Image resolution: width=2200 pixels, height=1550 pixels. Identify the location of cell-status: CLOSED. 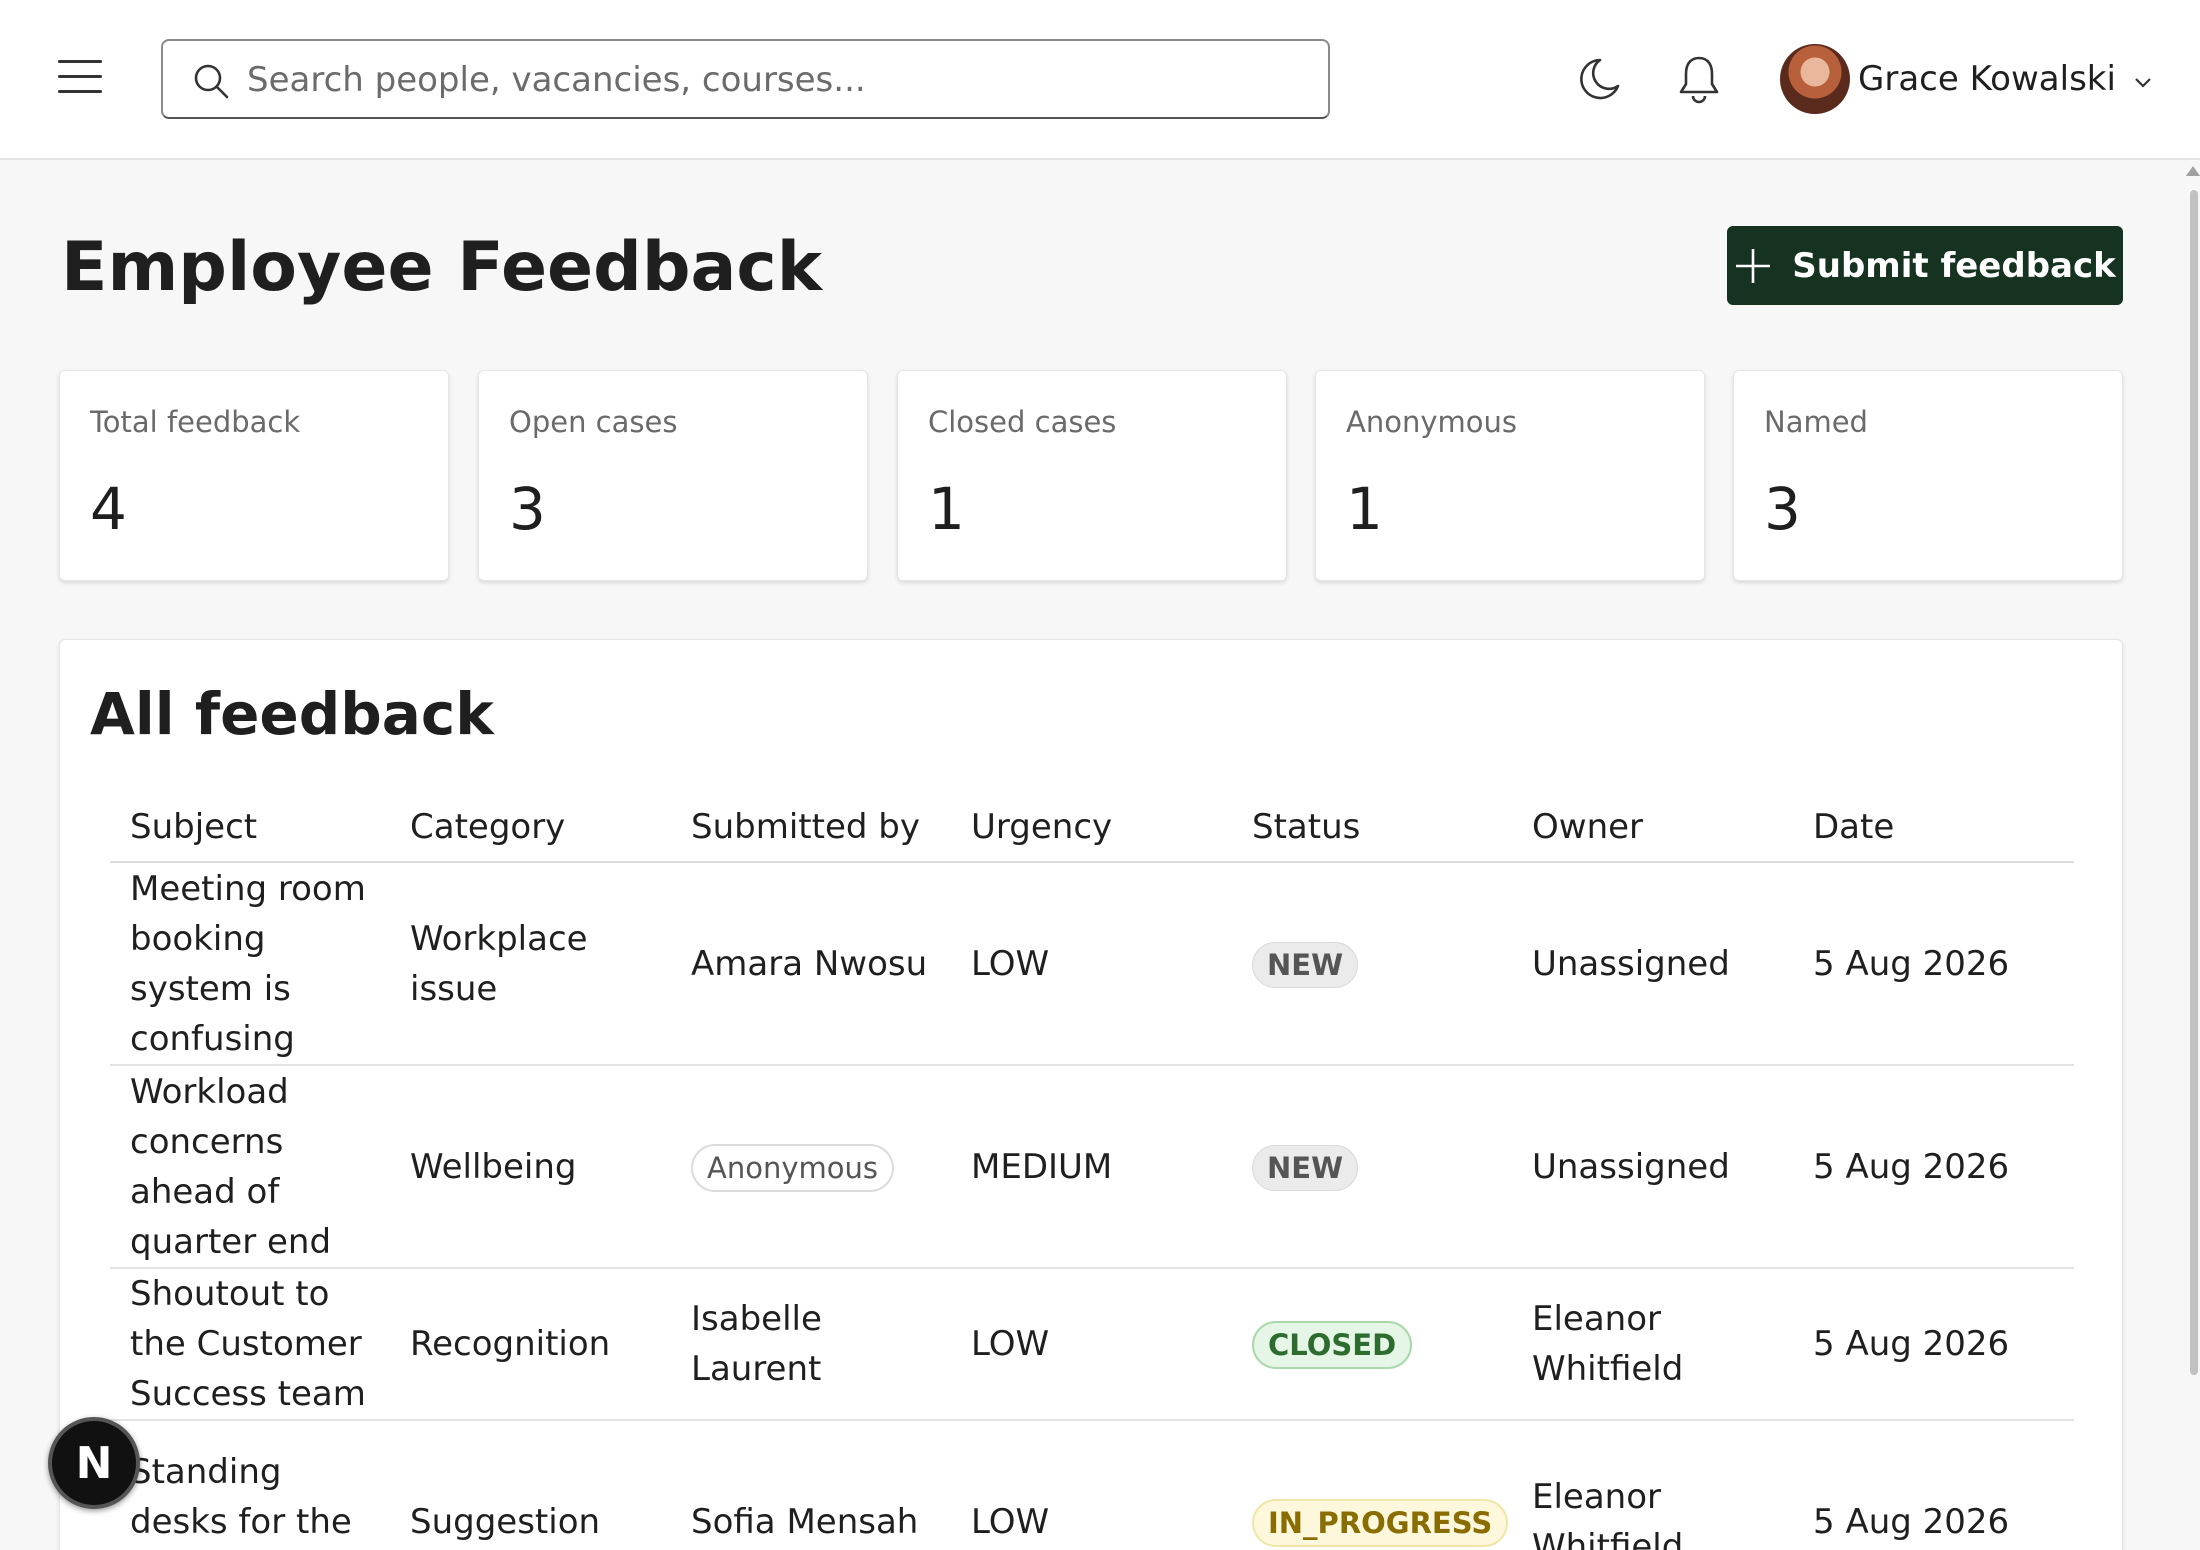
(1372, 1344).